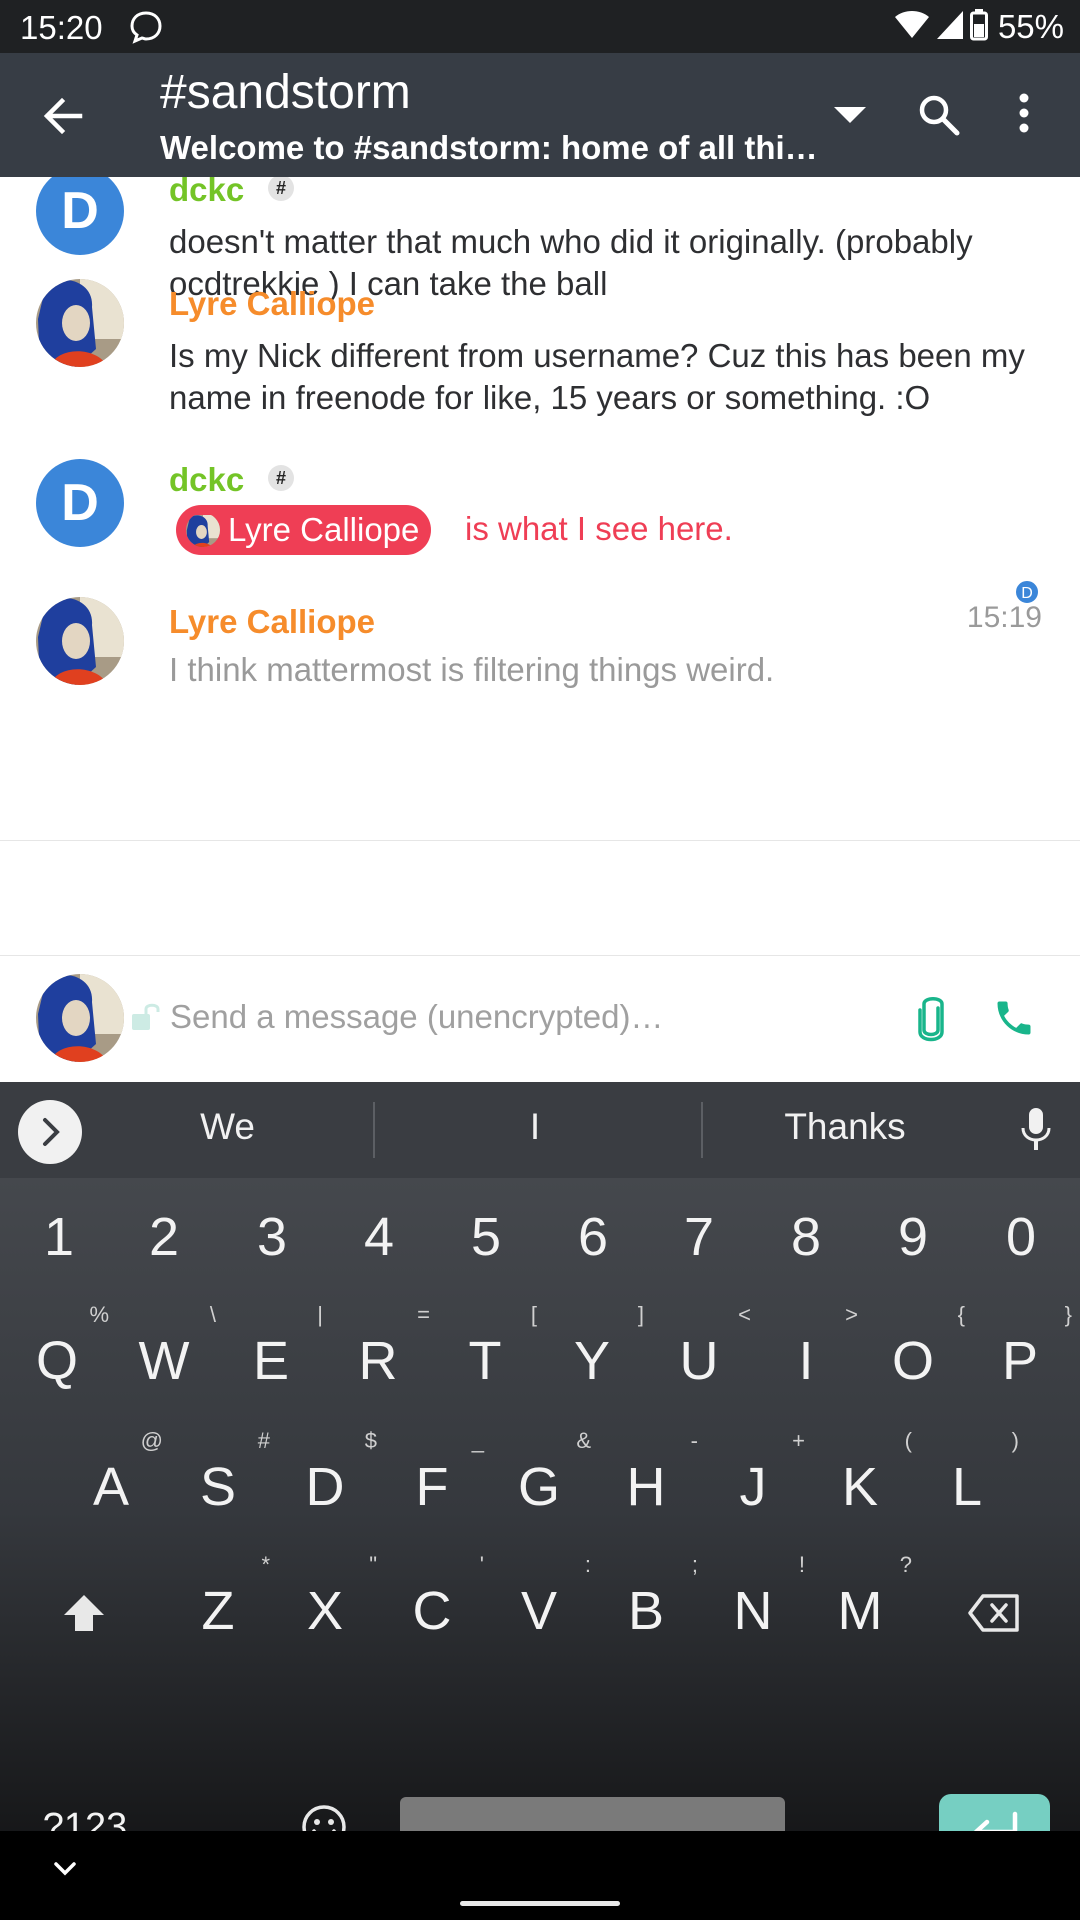 Image resolution: width=1080 pixels, height=1920 pixels. Describe the element at coordinates (84, 1615) in the screenshot. I see `shift-icon` at that location.